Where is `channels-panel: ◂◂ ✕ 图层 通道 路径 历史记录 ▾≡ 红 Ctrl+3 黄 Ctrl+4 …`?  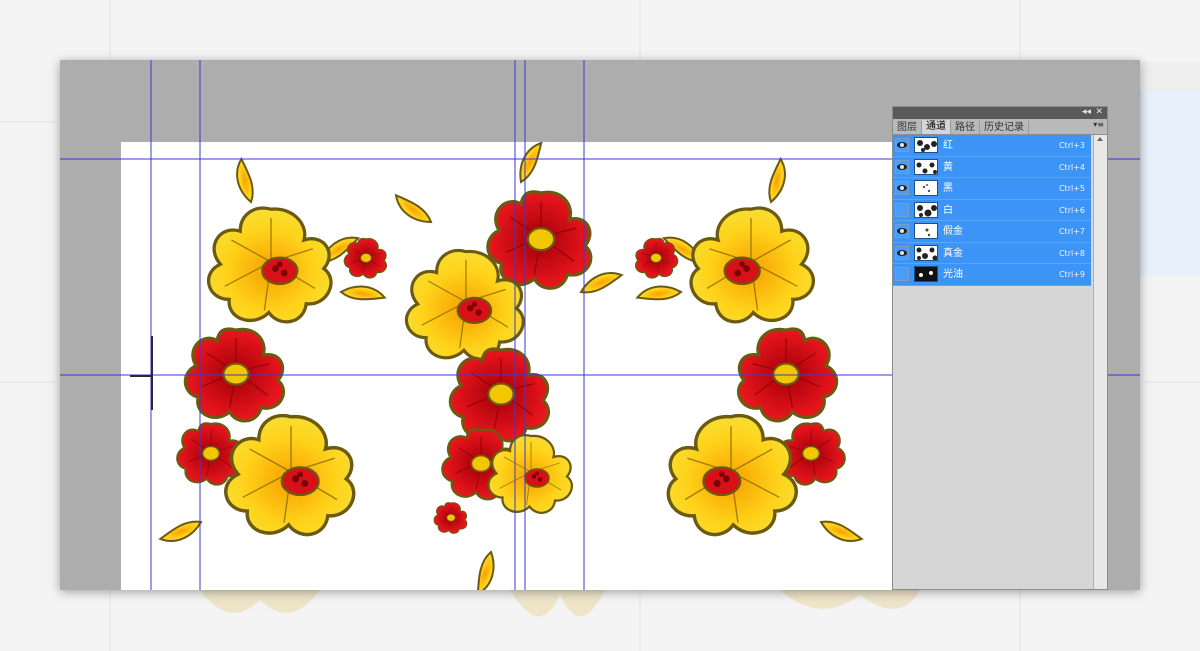
channels-panel: ◂◂ ✕ 图层 通道 路径 历史记录 ▾≡ 红 Ctrl+3 黄 Ctrl+4 … is located at coordinates (1000, 348).